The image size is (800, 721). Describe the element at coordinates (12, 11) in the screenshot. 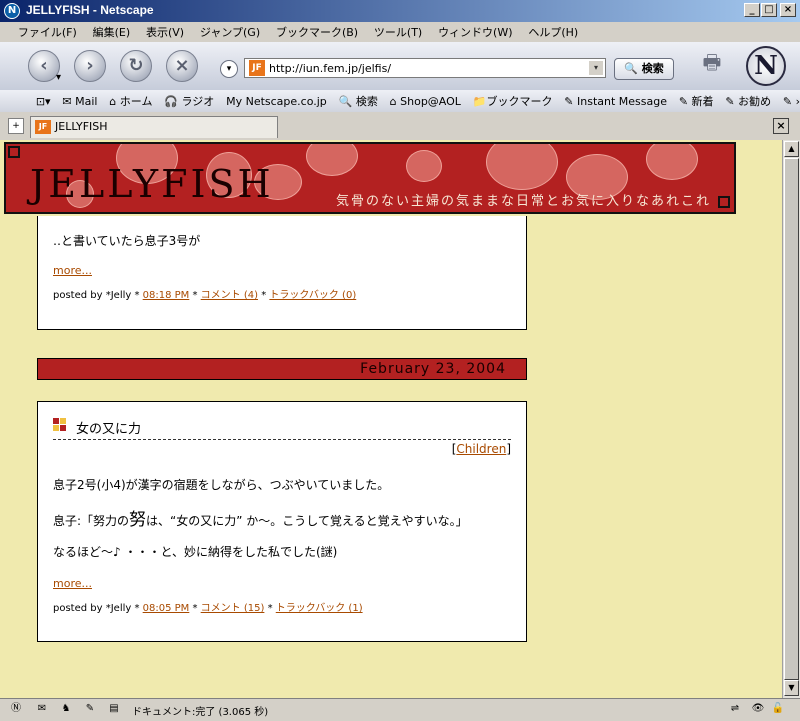

I see `netscape-icon: N` at that location.